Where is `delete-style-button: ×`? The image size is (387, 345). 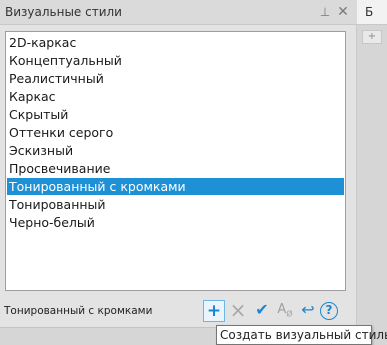
delete-style-button: × is located at coordinates (238, 311).